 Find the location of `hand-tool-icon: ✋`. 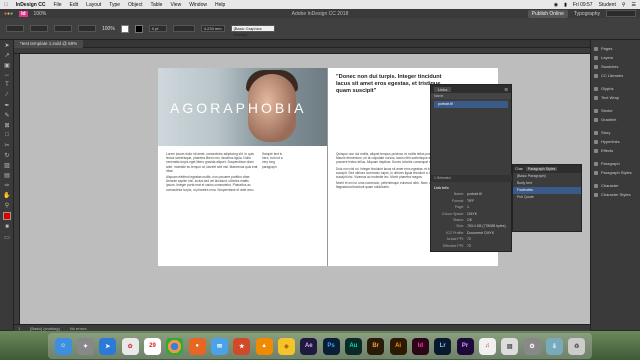

hand-tool-icon: ✋ is located at coordinates (7, 195).